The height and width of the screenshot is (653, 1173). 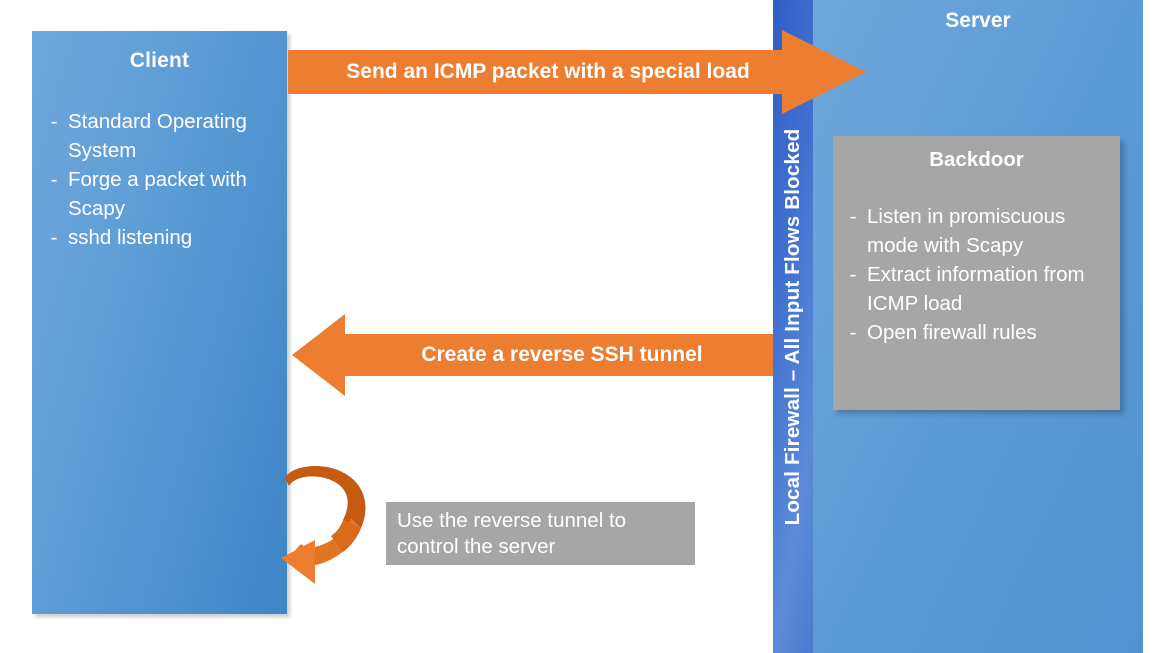 I want to click on arrow-send-icmp-label: Send an ICMP packet with a special load, so click(x=548, y=71).